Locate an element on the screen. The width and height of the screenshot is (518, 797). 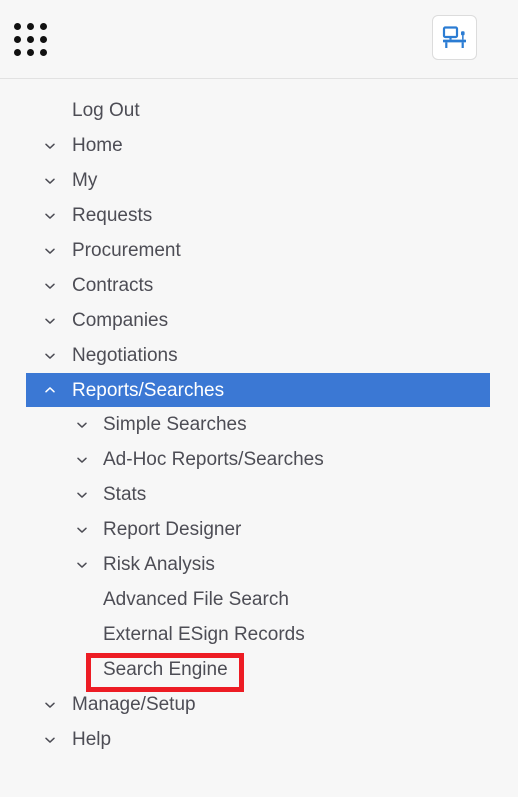
nav-item-manage-setup: Manage/Setup is located at coordinates (259, 704).